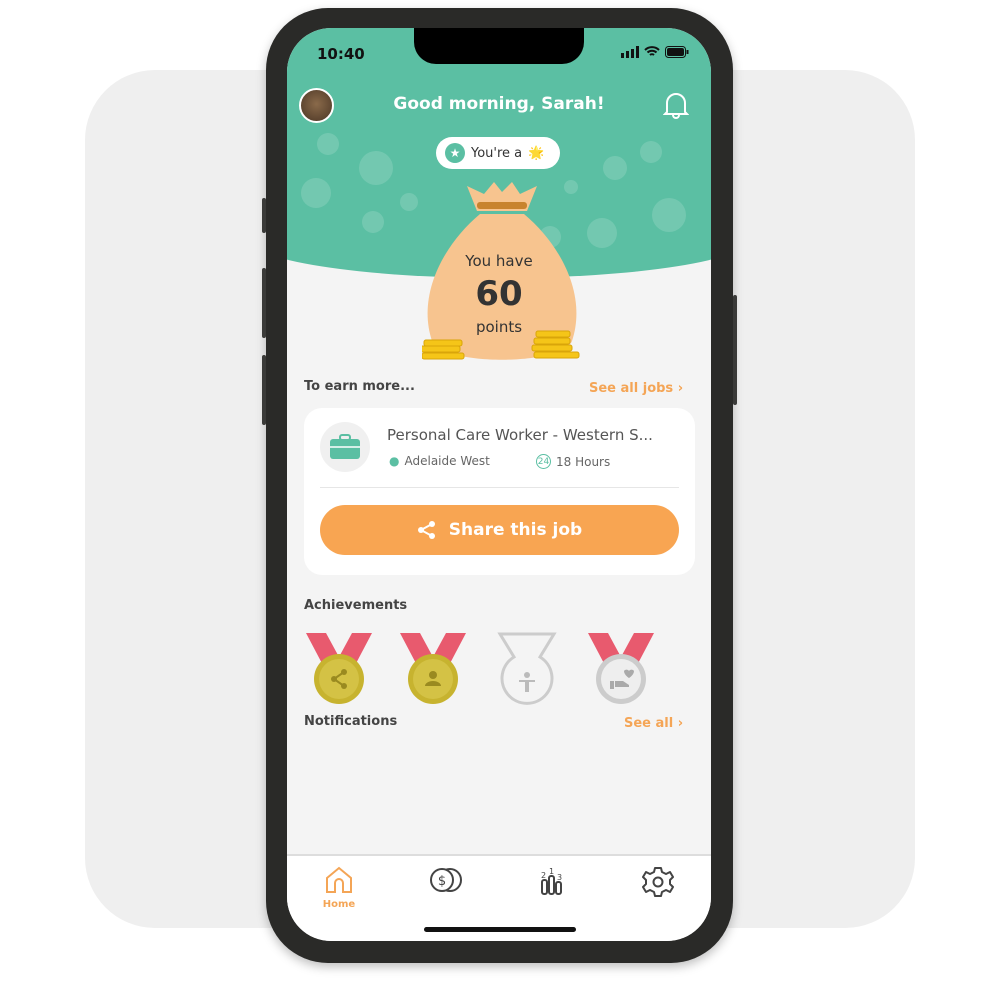 This screenshot has height=1000, width=1000. I want to click on battery-icon, so click(677, 52).